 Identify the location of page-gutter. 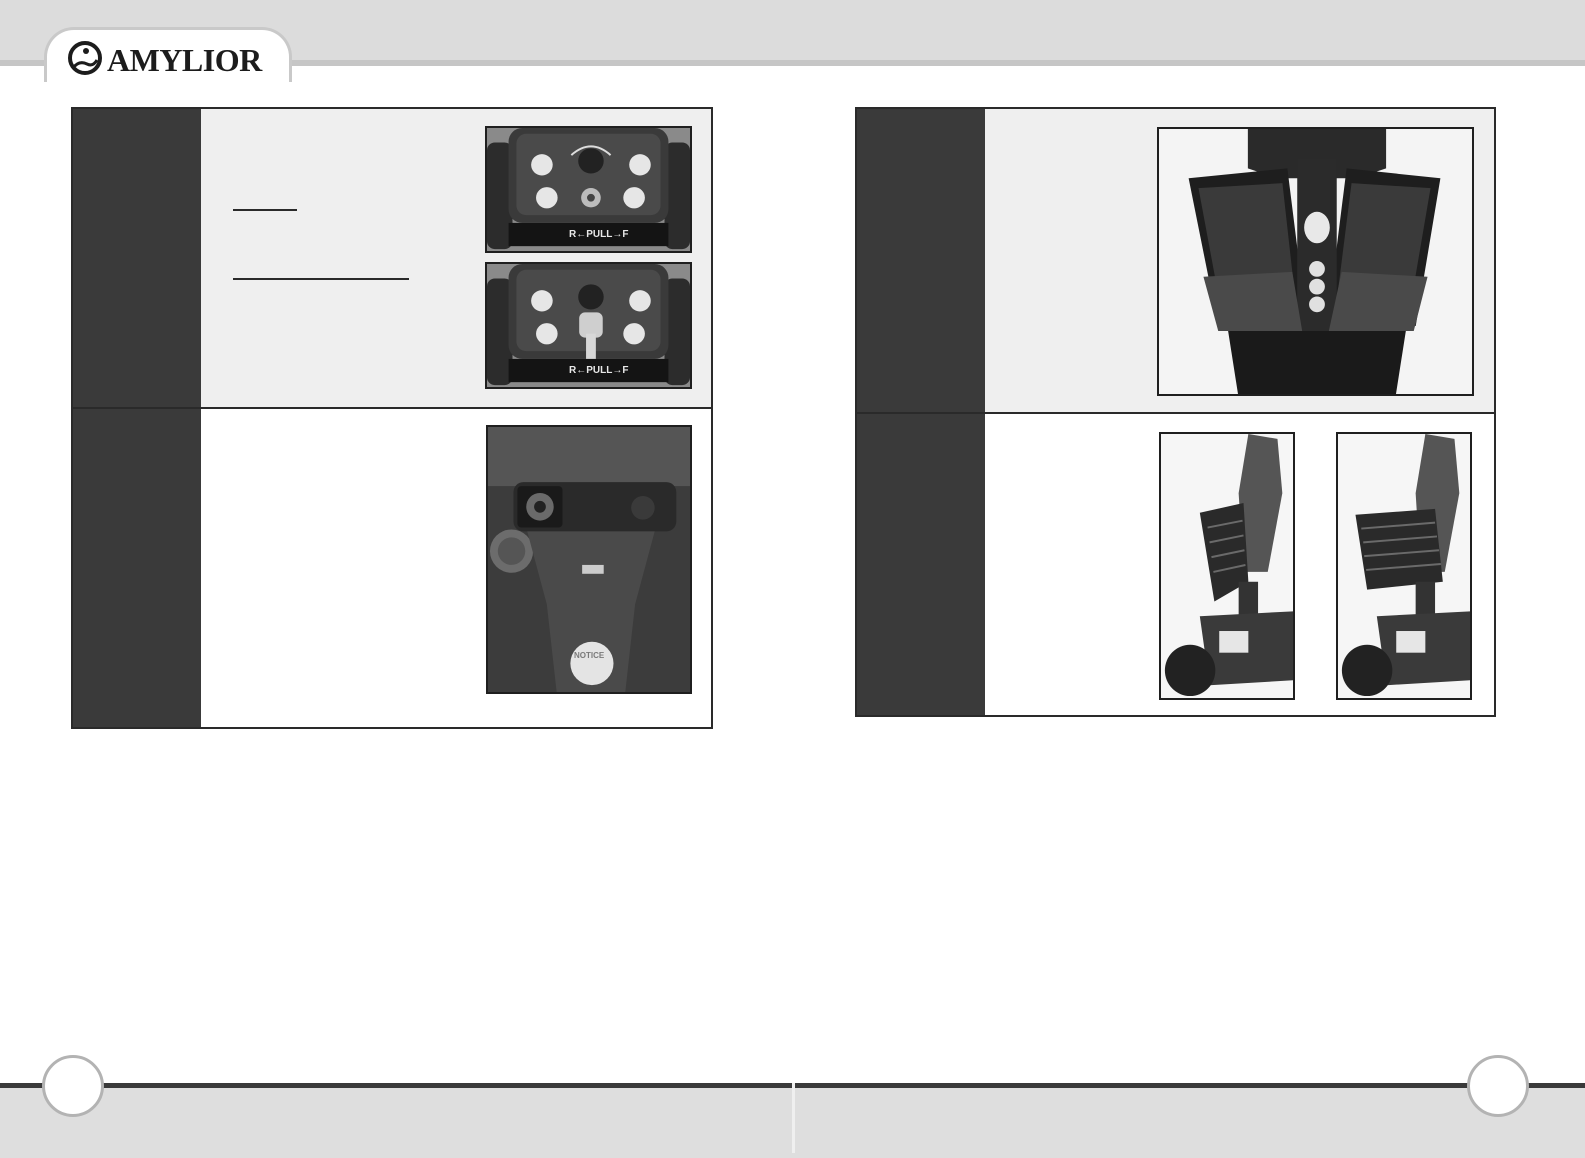
(793, 1118).